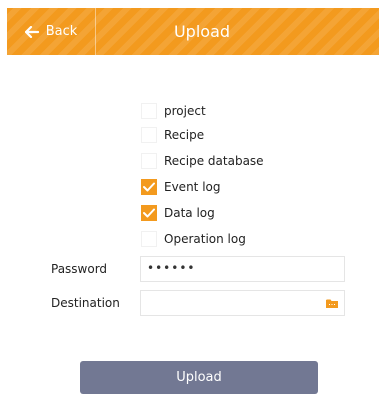 The height and width of the screenshot is (394, 379). I want to click on destination-field, so click(242, 303).